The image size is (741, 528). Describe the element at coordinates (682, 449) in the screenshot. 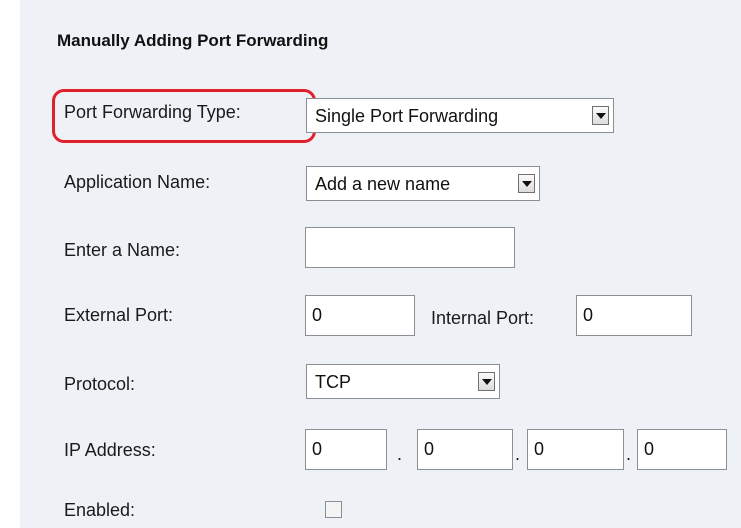

I see `ip-octet-4-input` at that location.